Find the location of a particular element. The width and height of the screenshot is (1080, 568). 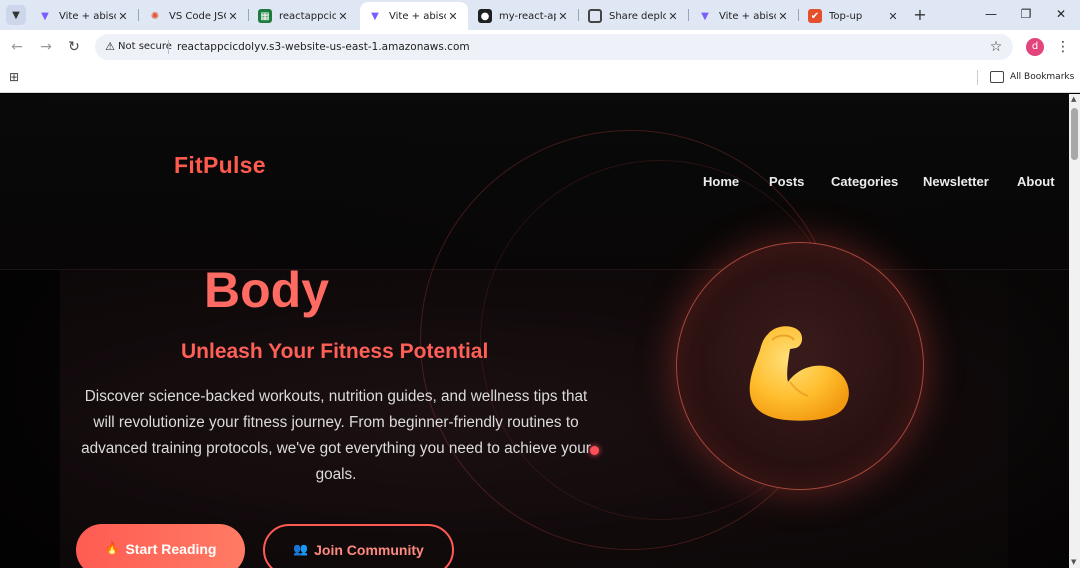

github-icon: ● is located at coordinates (485, 16).